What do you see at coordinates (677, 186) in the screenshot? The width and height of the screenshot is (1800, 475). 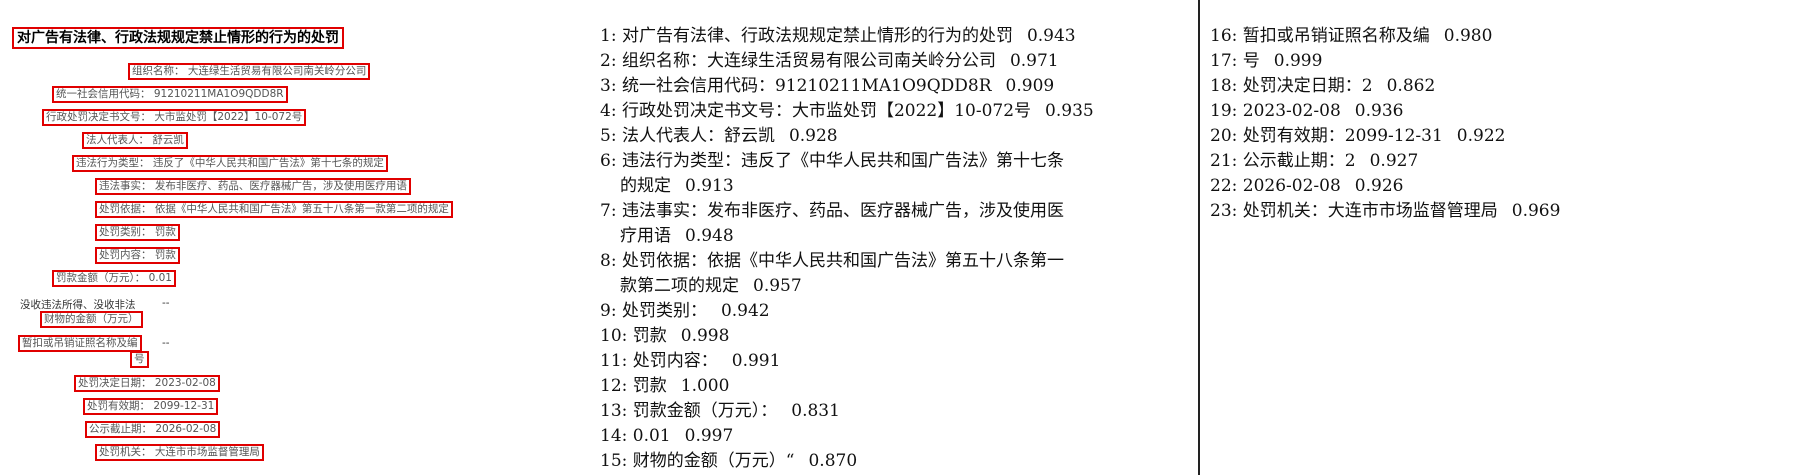 I see `ocr-result-line: 的规定 0.913` at bounding box center [677, 186].